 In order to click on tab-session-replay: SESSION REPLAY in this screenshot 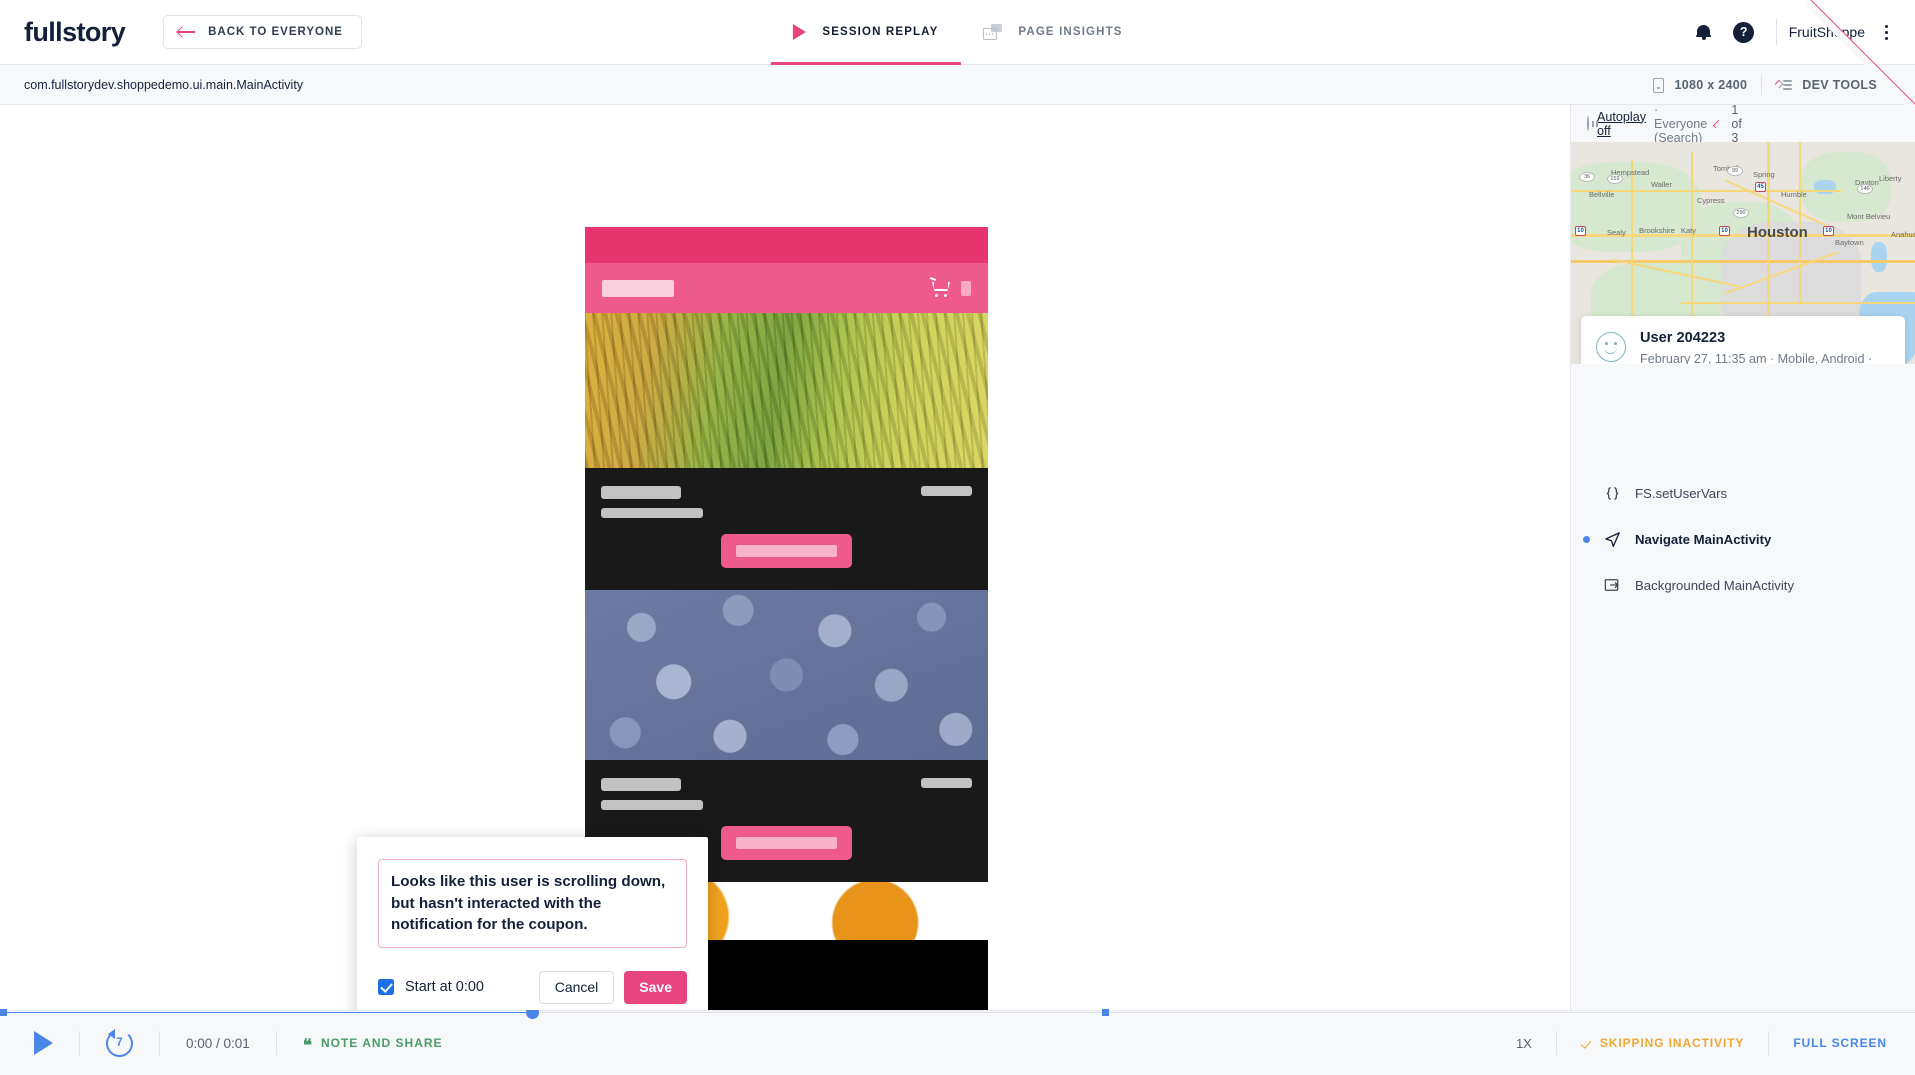, I will do `click(865, 32)`.